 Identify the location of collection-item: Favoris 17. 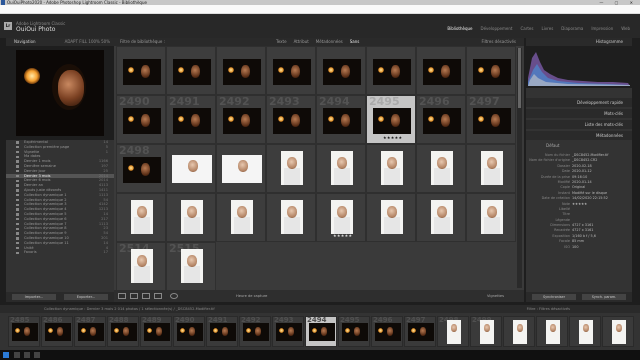
(60, 252).